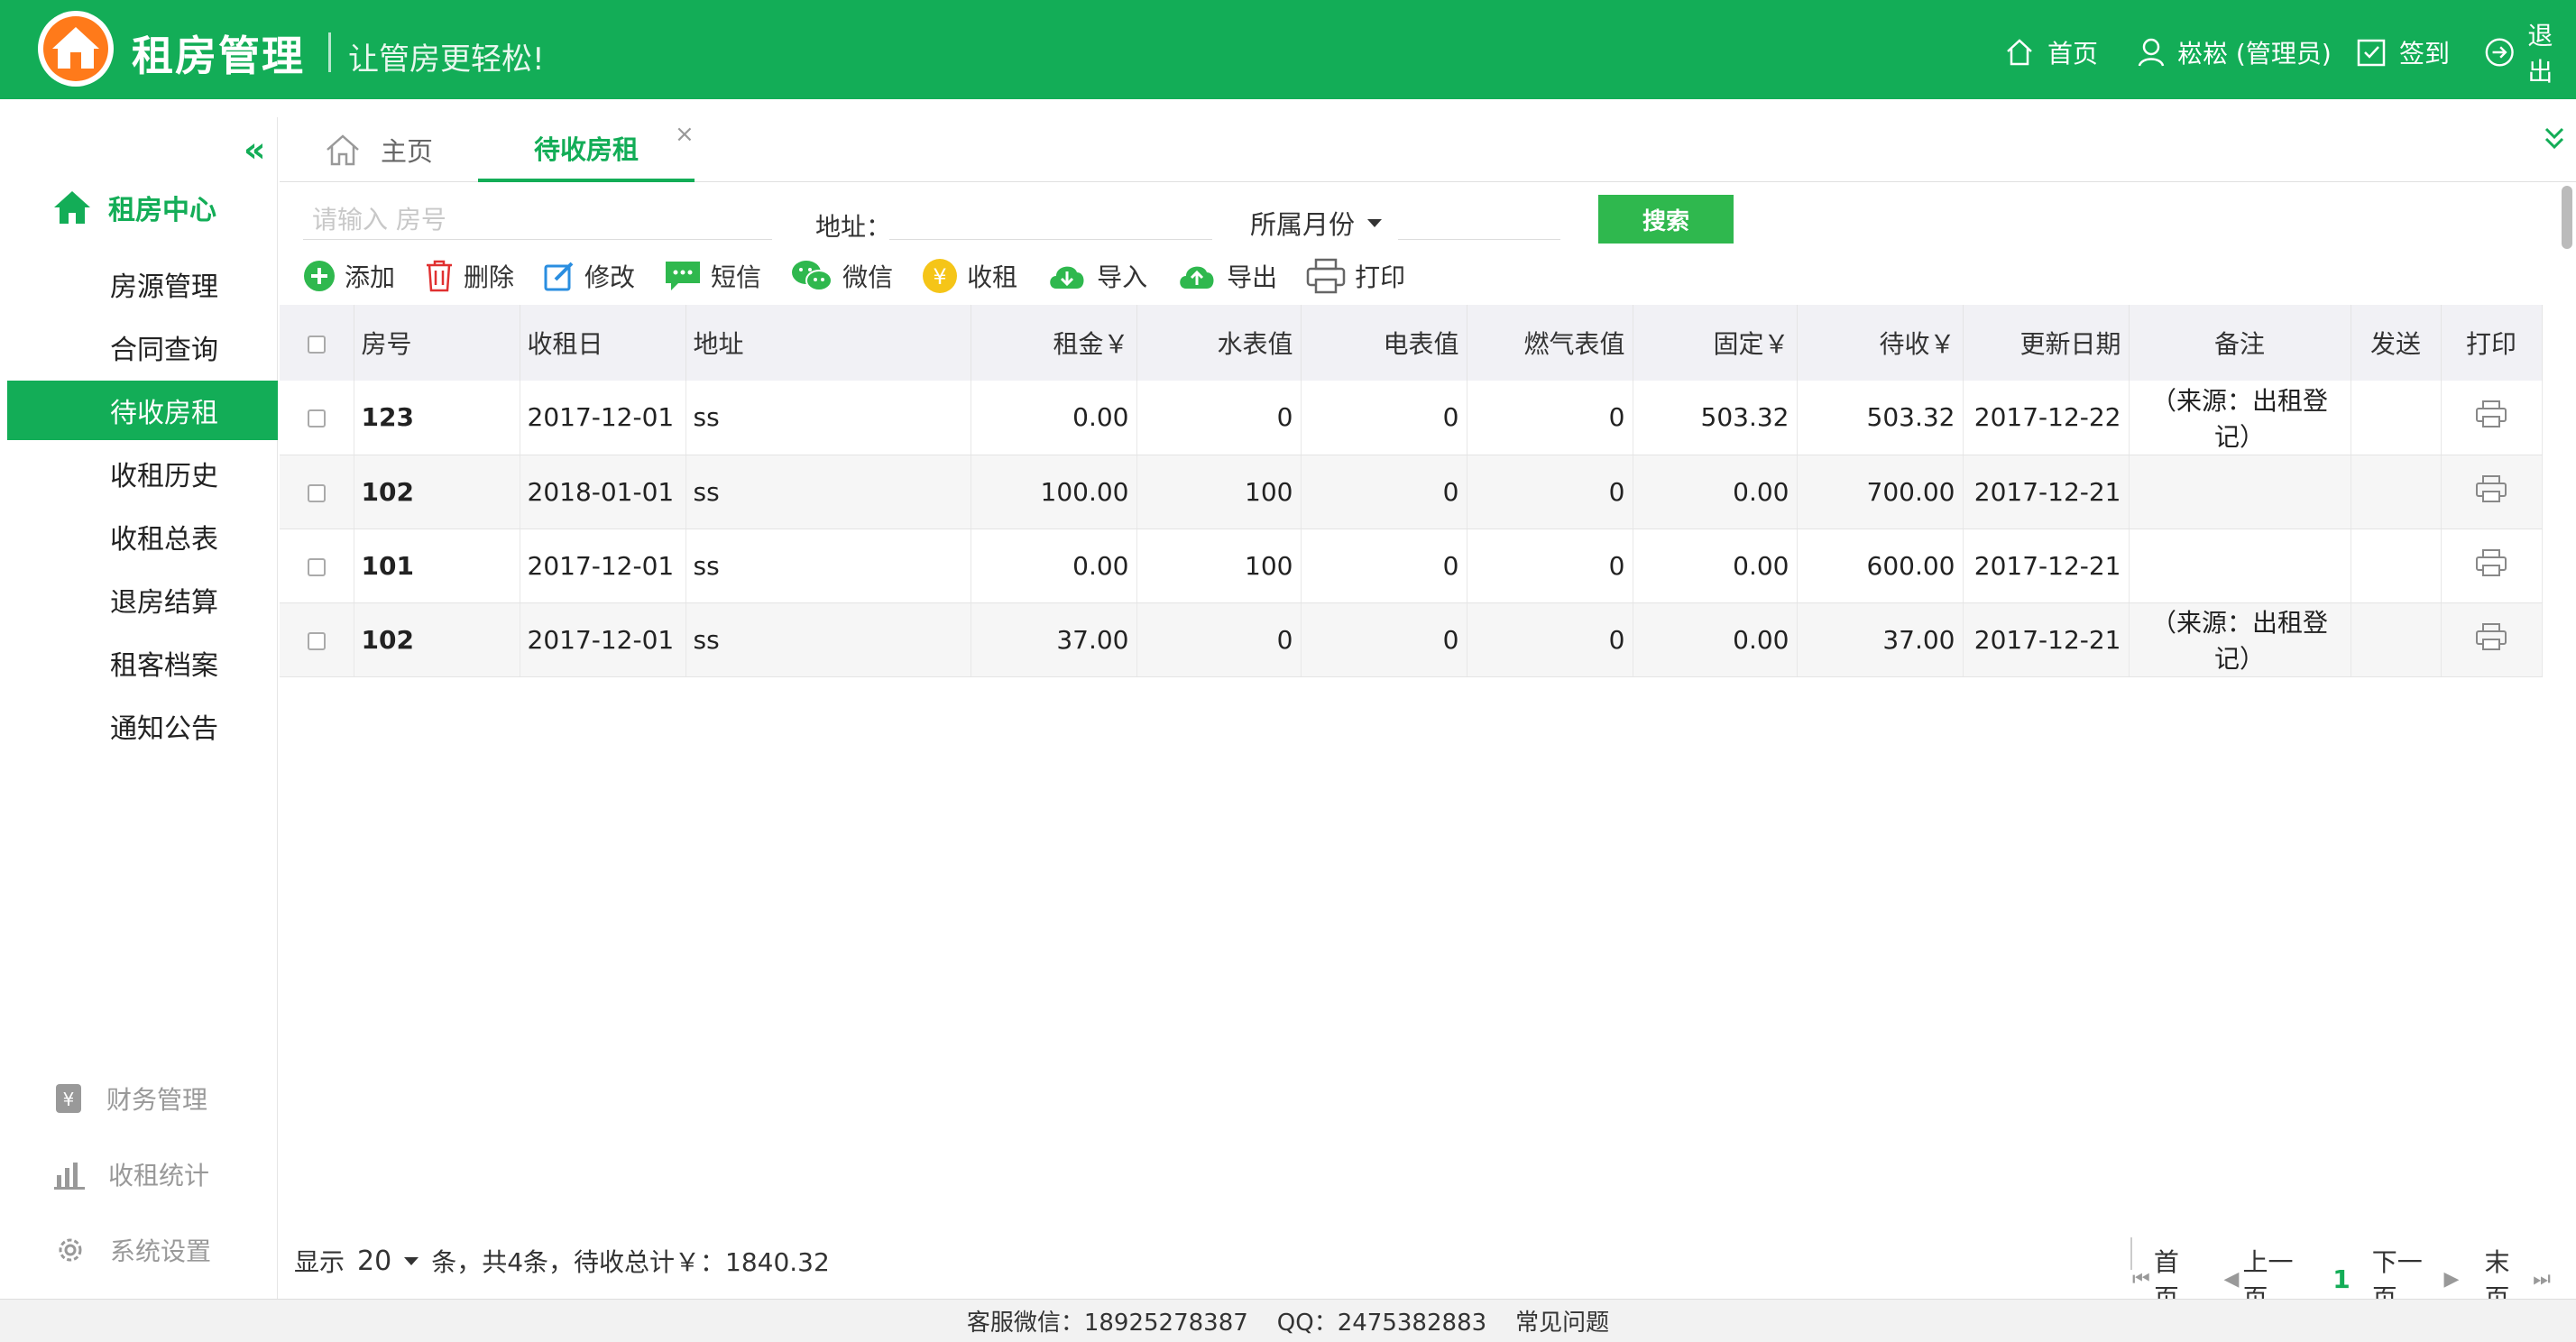 The width and height of the screenshot is (2576, 1342). I want to click on cell-rent: 100.00, so click(1054, 492).